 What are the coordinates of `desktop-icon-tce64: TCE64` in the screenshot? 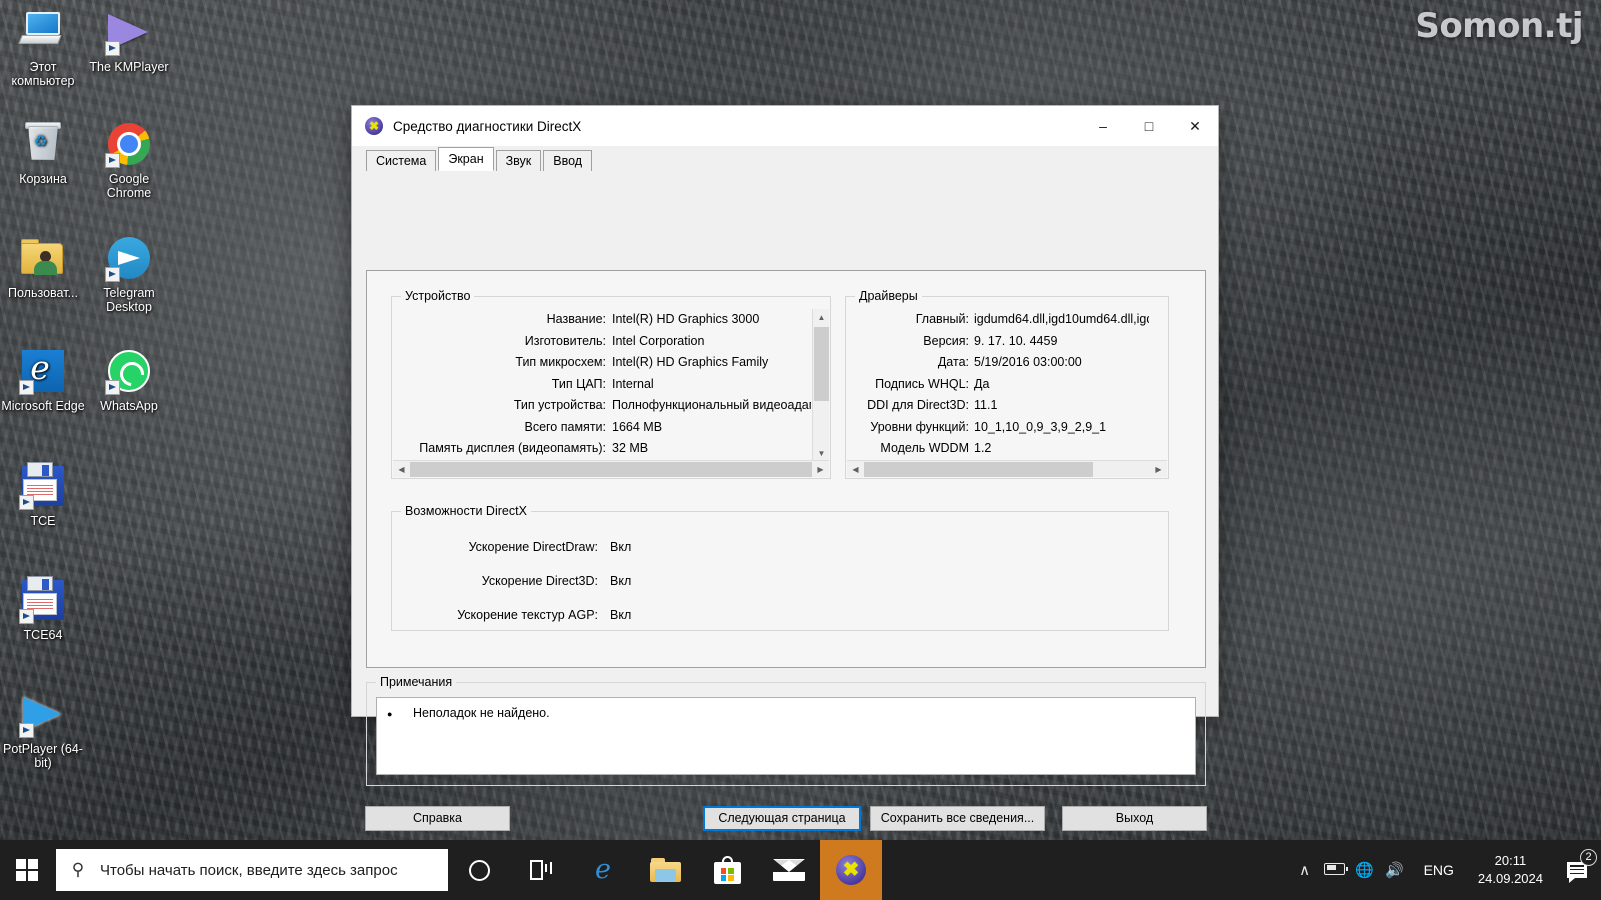 It's located at (43, 609).